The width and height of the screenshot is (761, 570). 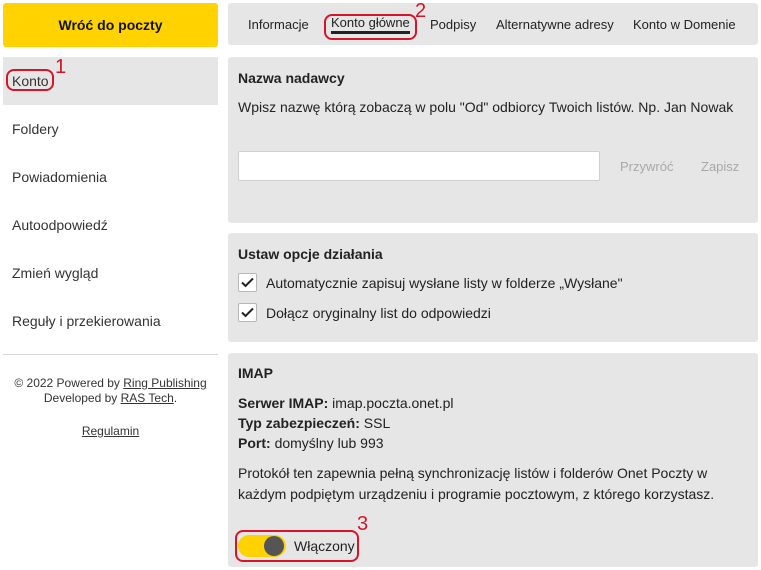 What do you see at coordinates (393, 403) in the screenshot?
I see `imap-server-value: imap.poczta.onet.pl` at bounding box center [393, 403].